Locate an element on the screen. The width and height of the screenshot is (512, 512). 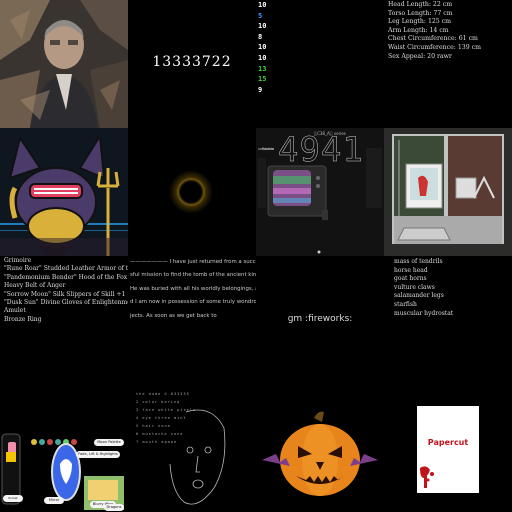
number-entry: 5 is located at coordinates (260, 15).